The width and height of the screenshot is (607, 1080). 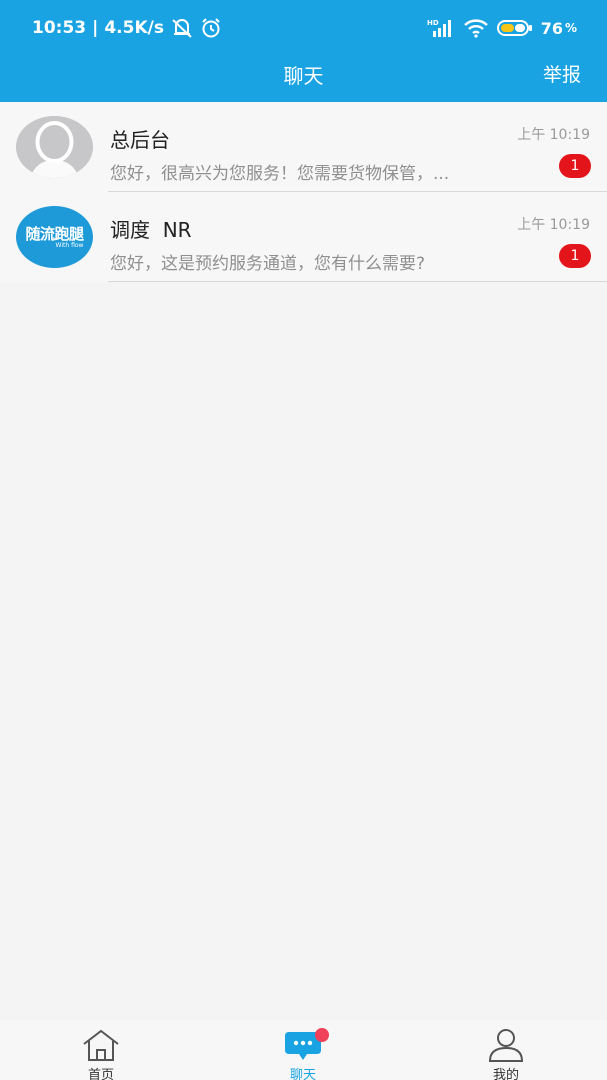 I want to click on chat-icon, so click(x=306, y=1045).